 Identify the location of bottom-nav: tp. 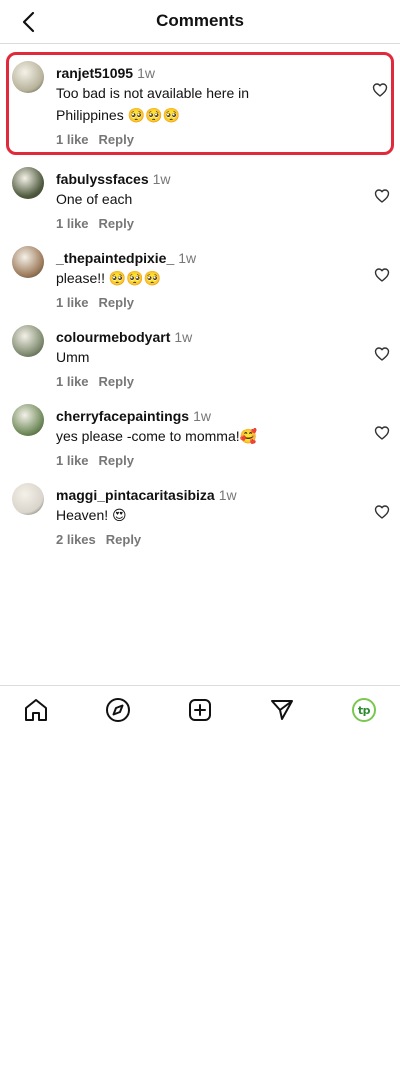
(200, 708).